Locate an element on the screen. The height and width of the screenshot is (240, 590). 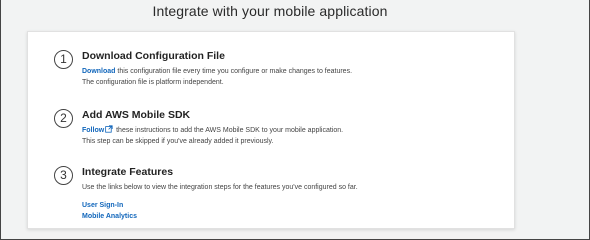
user-sign-in-link: User Sign-In is located at coordinates (292, 205).